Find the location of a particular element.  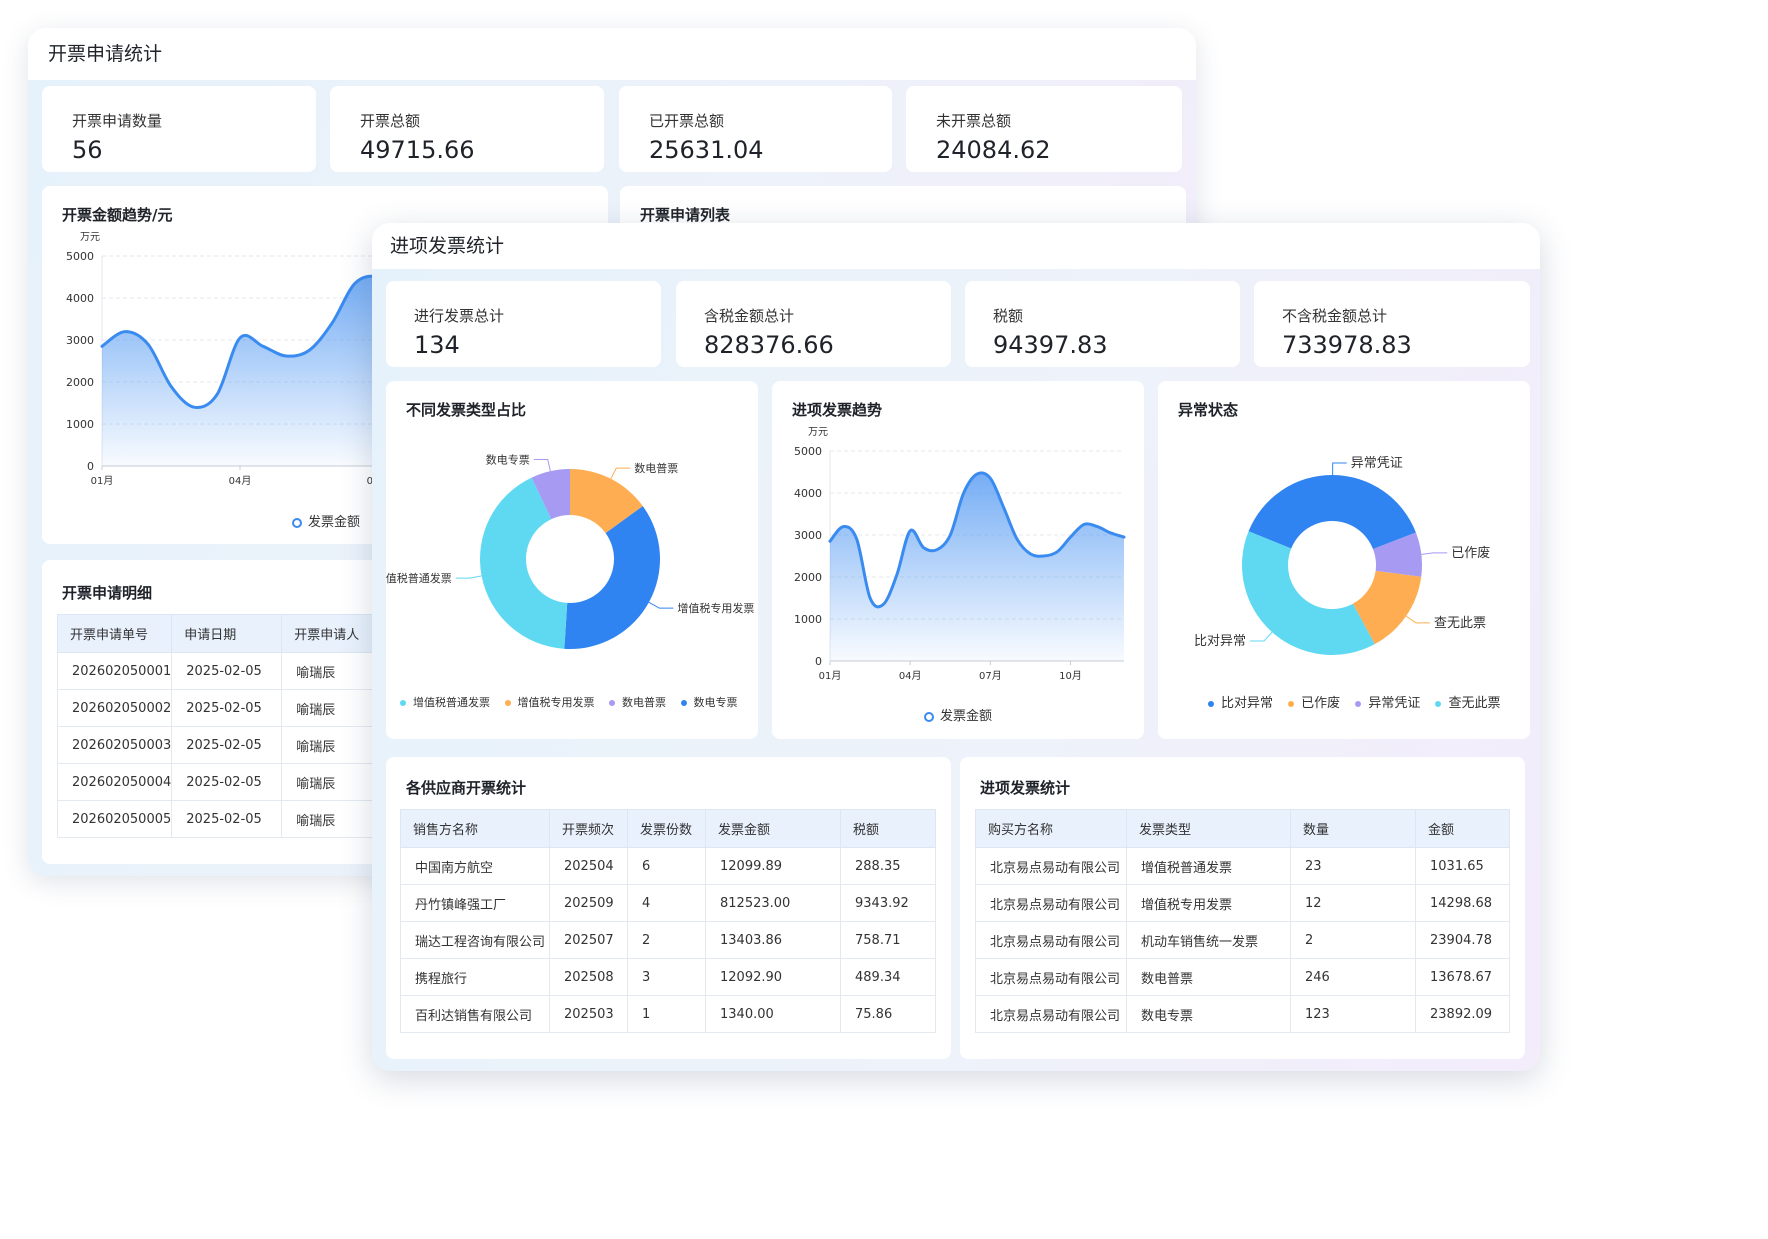

stat-value: 49715.66 is located at coordinates (417, 150).